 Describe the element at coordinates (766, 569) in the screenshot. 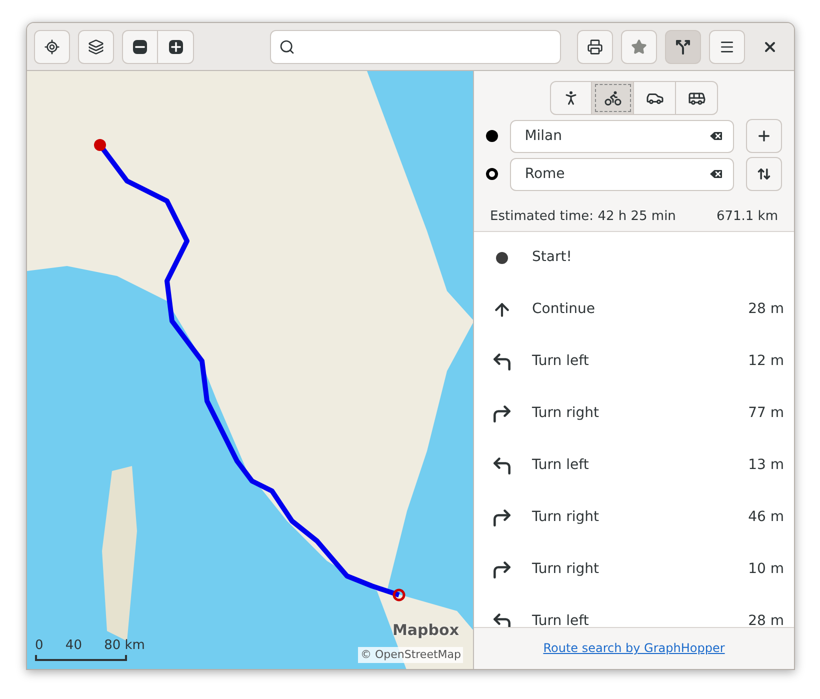

I see `instruction-distance: 10 m` at that location.